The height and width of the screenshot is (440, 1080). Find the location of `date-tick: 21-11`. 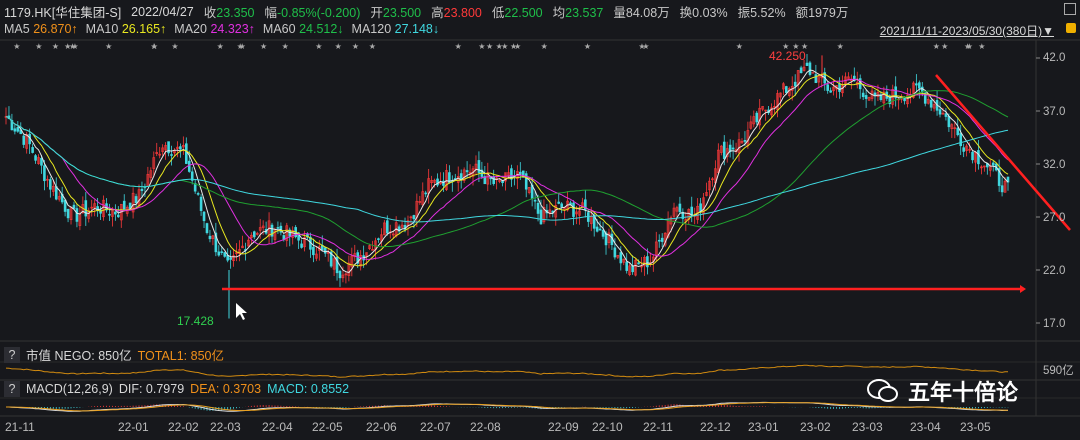

date-tick: 21-11 is located at coordinates (20, 427).